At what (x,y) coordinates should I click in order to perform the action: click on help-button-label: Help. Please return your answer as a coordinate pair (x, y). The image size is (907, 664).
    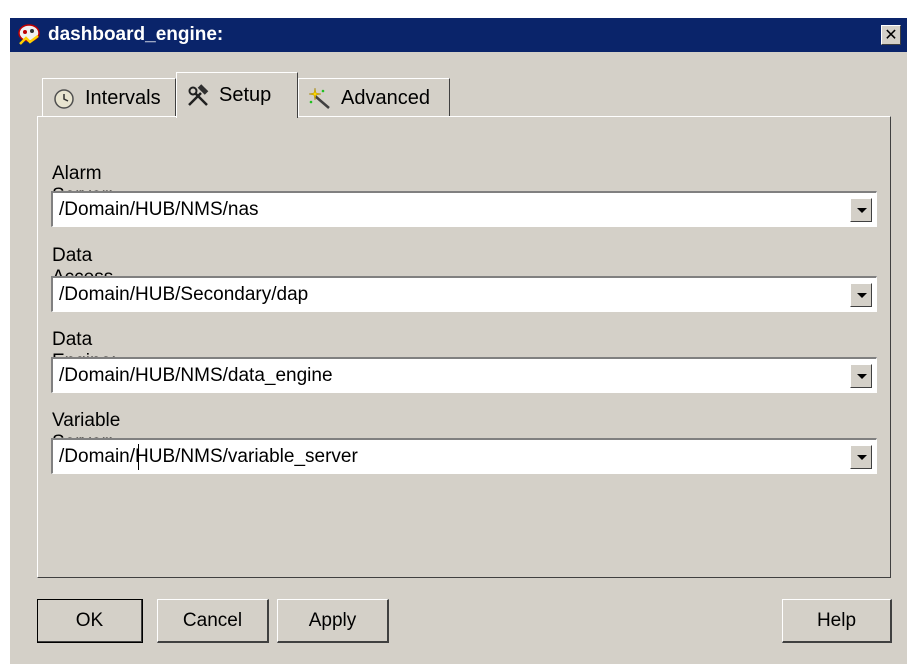
    Looking at the image, I should click on (836, 620).